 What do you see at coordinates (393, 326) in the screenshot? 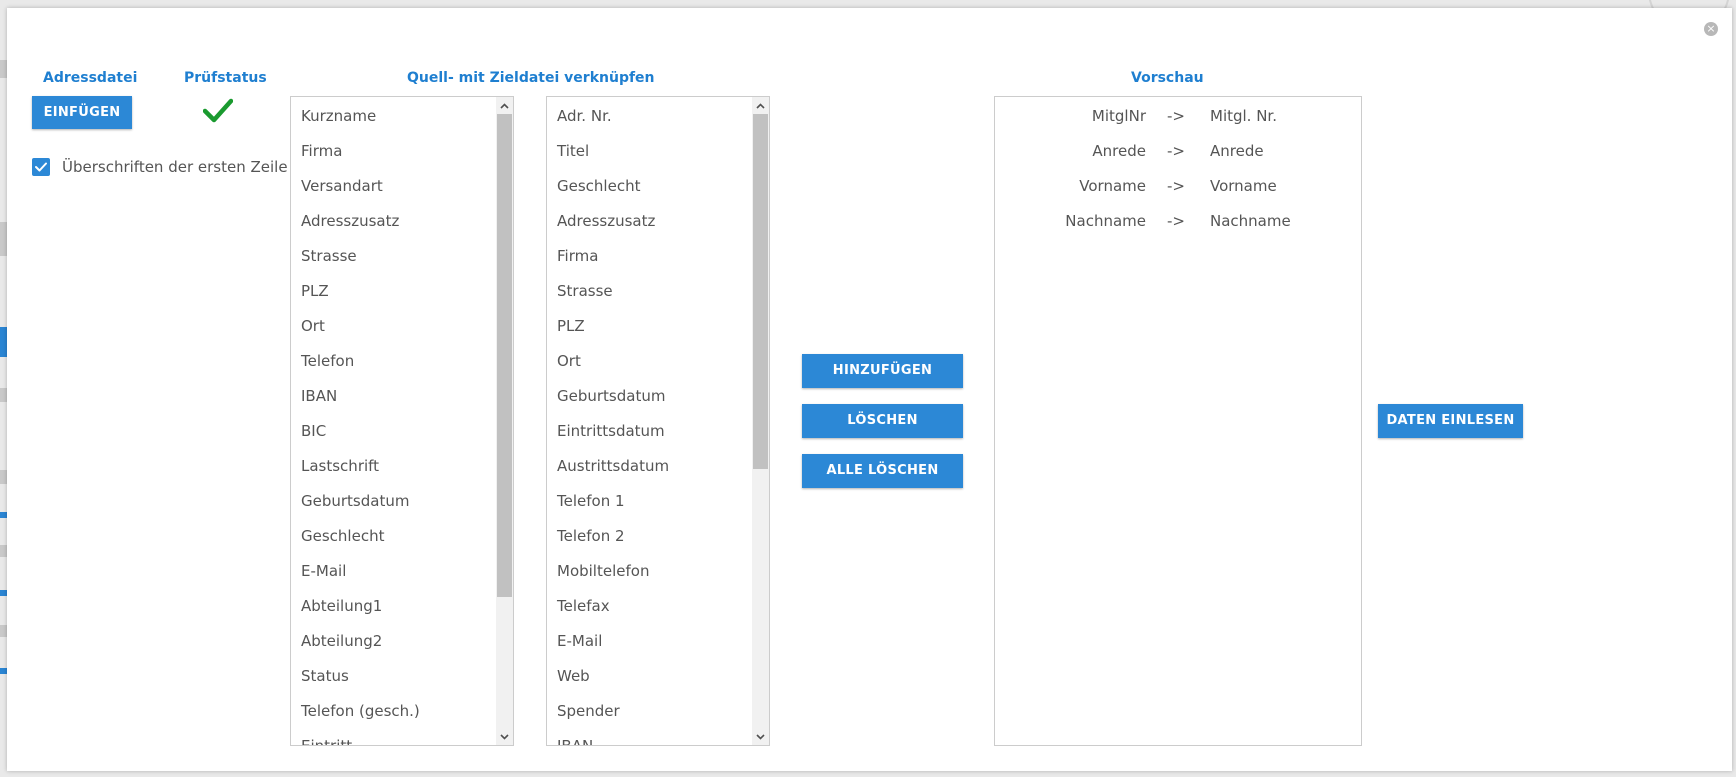
I see `source-field-item: Ort` at bounding box center [393, 326].